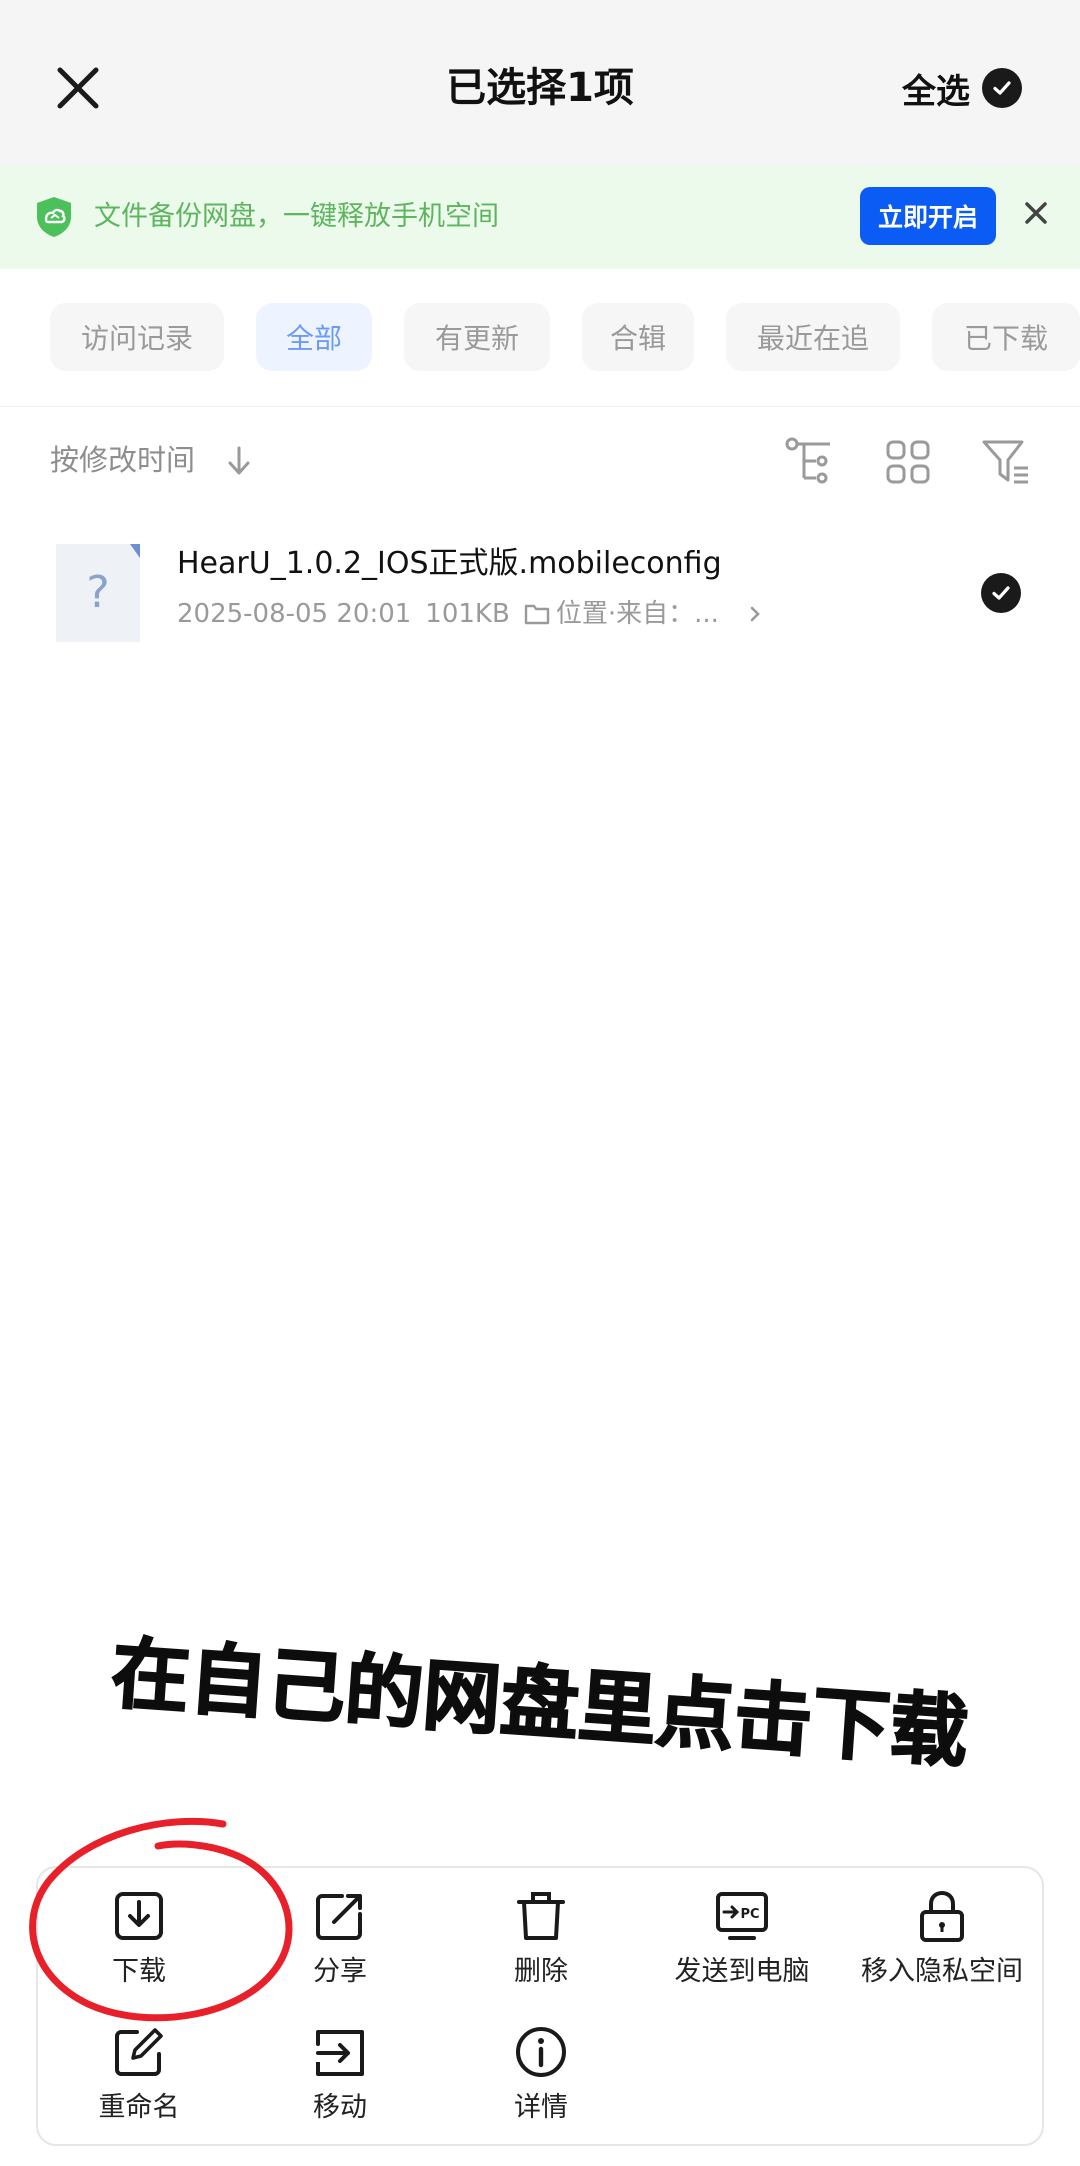 The image size is (1080, 2166). I want to click on download-label: 下载, so click(139, 1971).